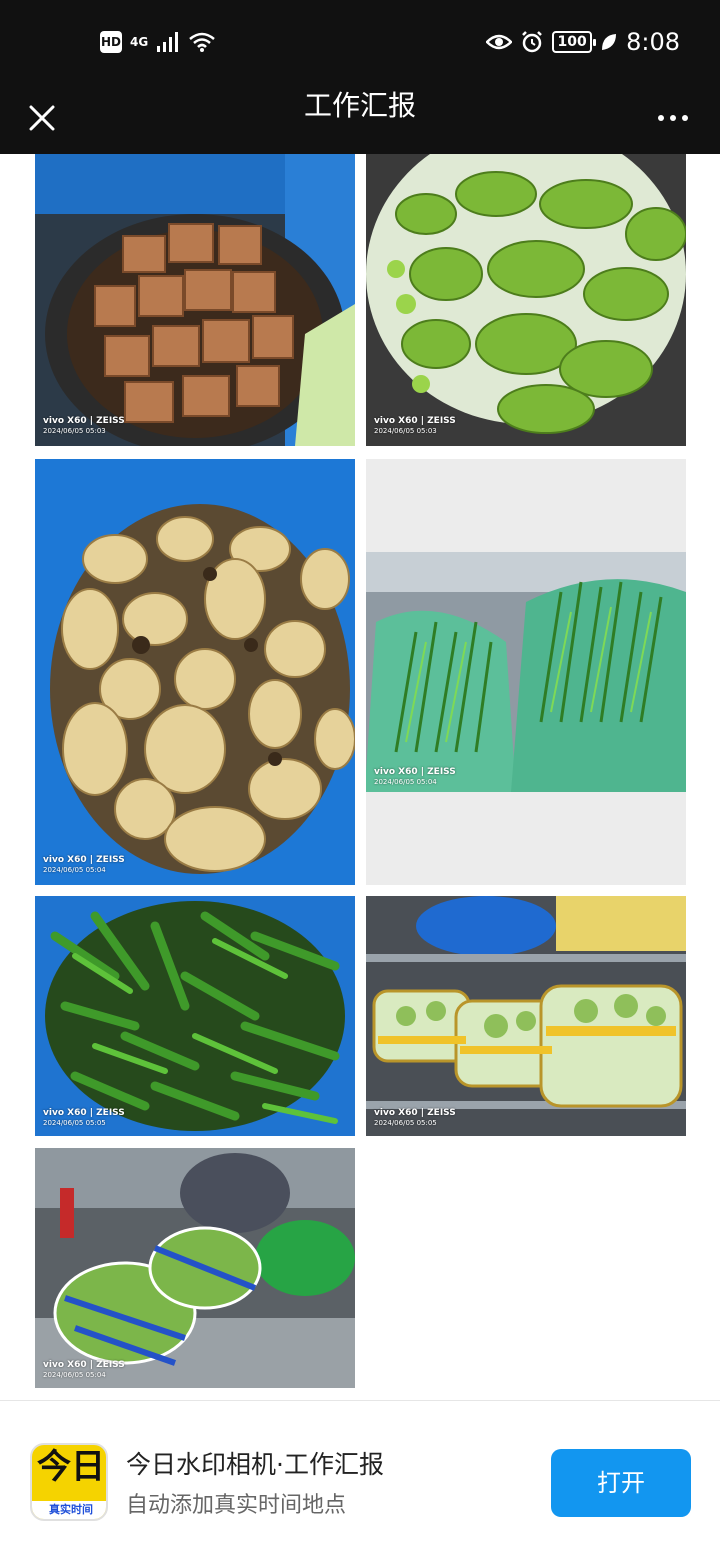 The width and height of the screenshot is (720, 1560). Describe the element at coordinates (111, 42) in the screenshot. I see `hd-badge: HD` at that location.